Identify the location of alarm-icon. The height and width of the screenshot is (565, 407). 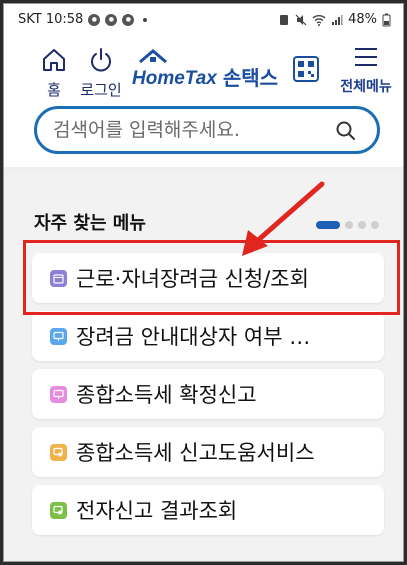
(284, 19).